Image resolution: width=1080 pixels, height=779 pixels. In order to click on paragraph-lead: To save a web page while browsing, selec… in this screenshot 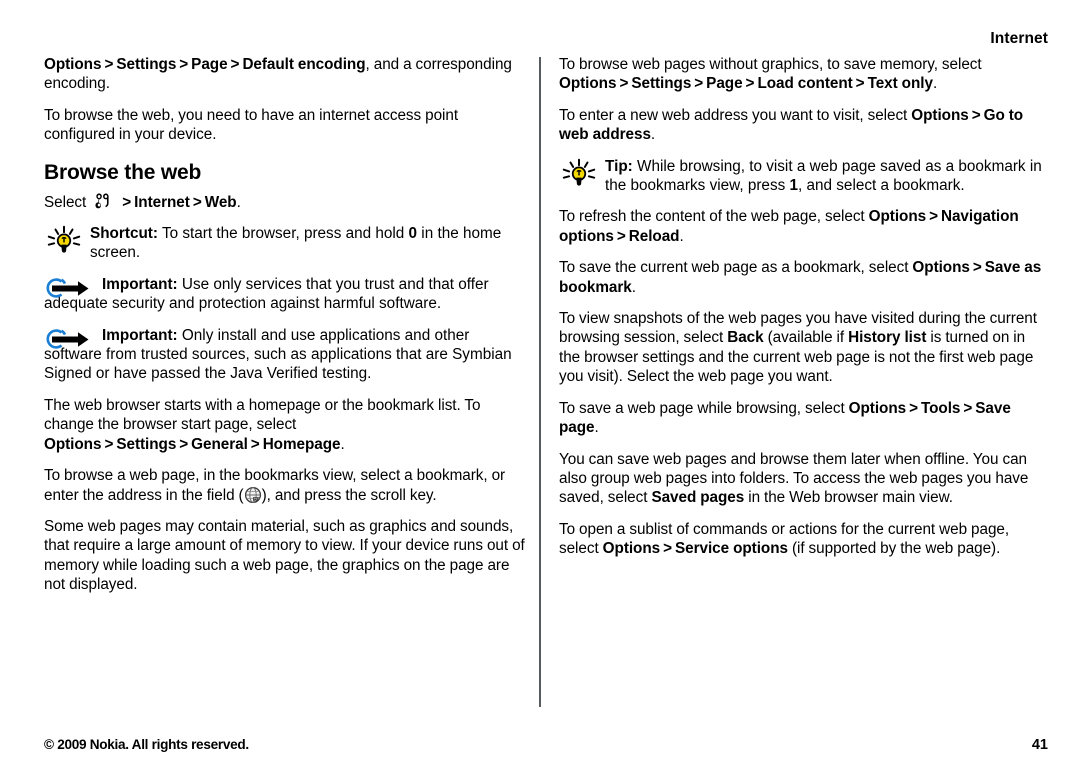, I will do `click(704, 408)`.